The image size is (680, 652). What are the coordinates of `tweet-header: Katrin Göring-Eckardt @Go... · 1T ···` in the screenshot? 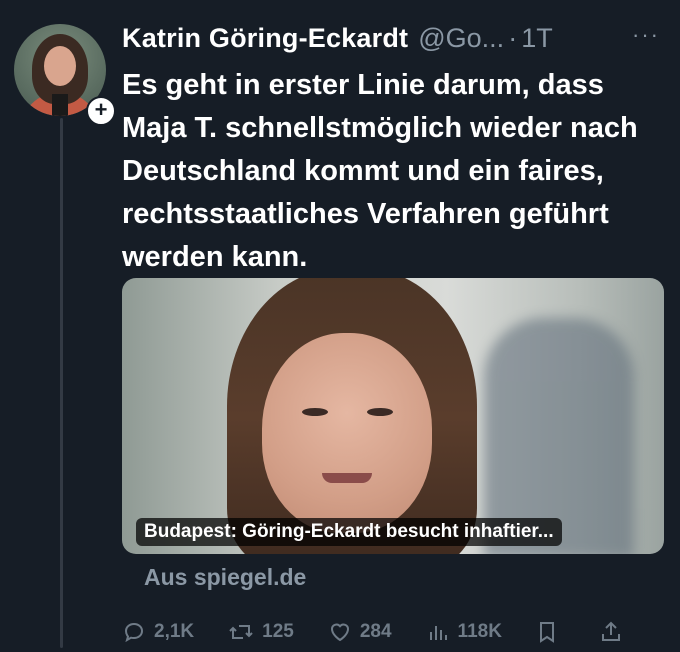 It's located at (391, 38).